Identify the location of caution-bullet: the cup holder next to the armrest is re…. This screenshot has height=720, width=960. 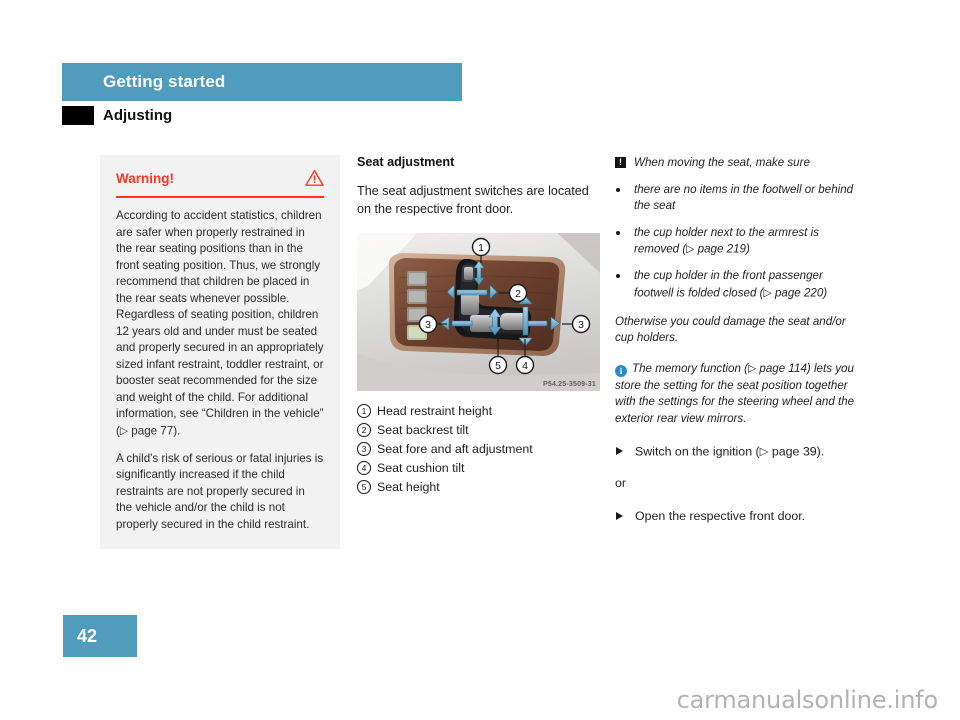
(737, 242).